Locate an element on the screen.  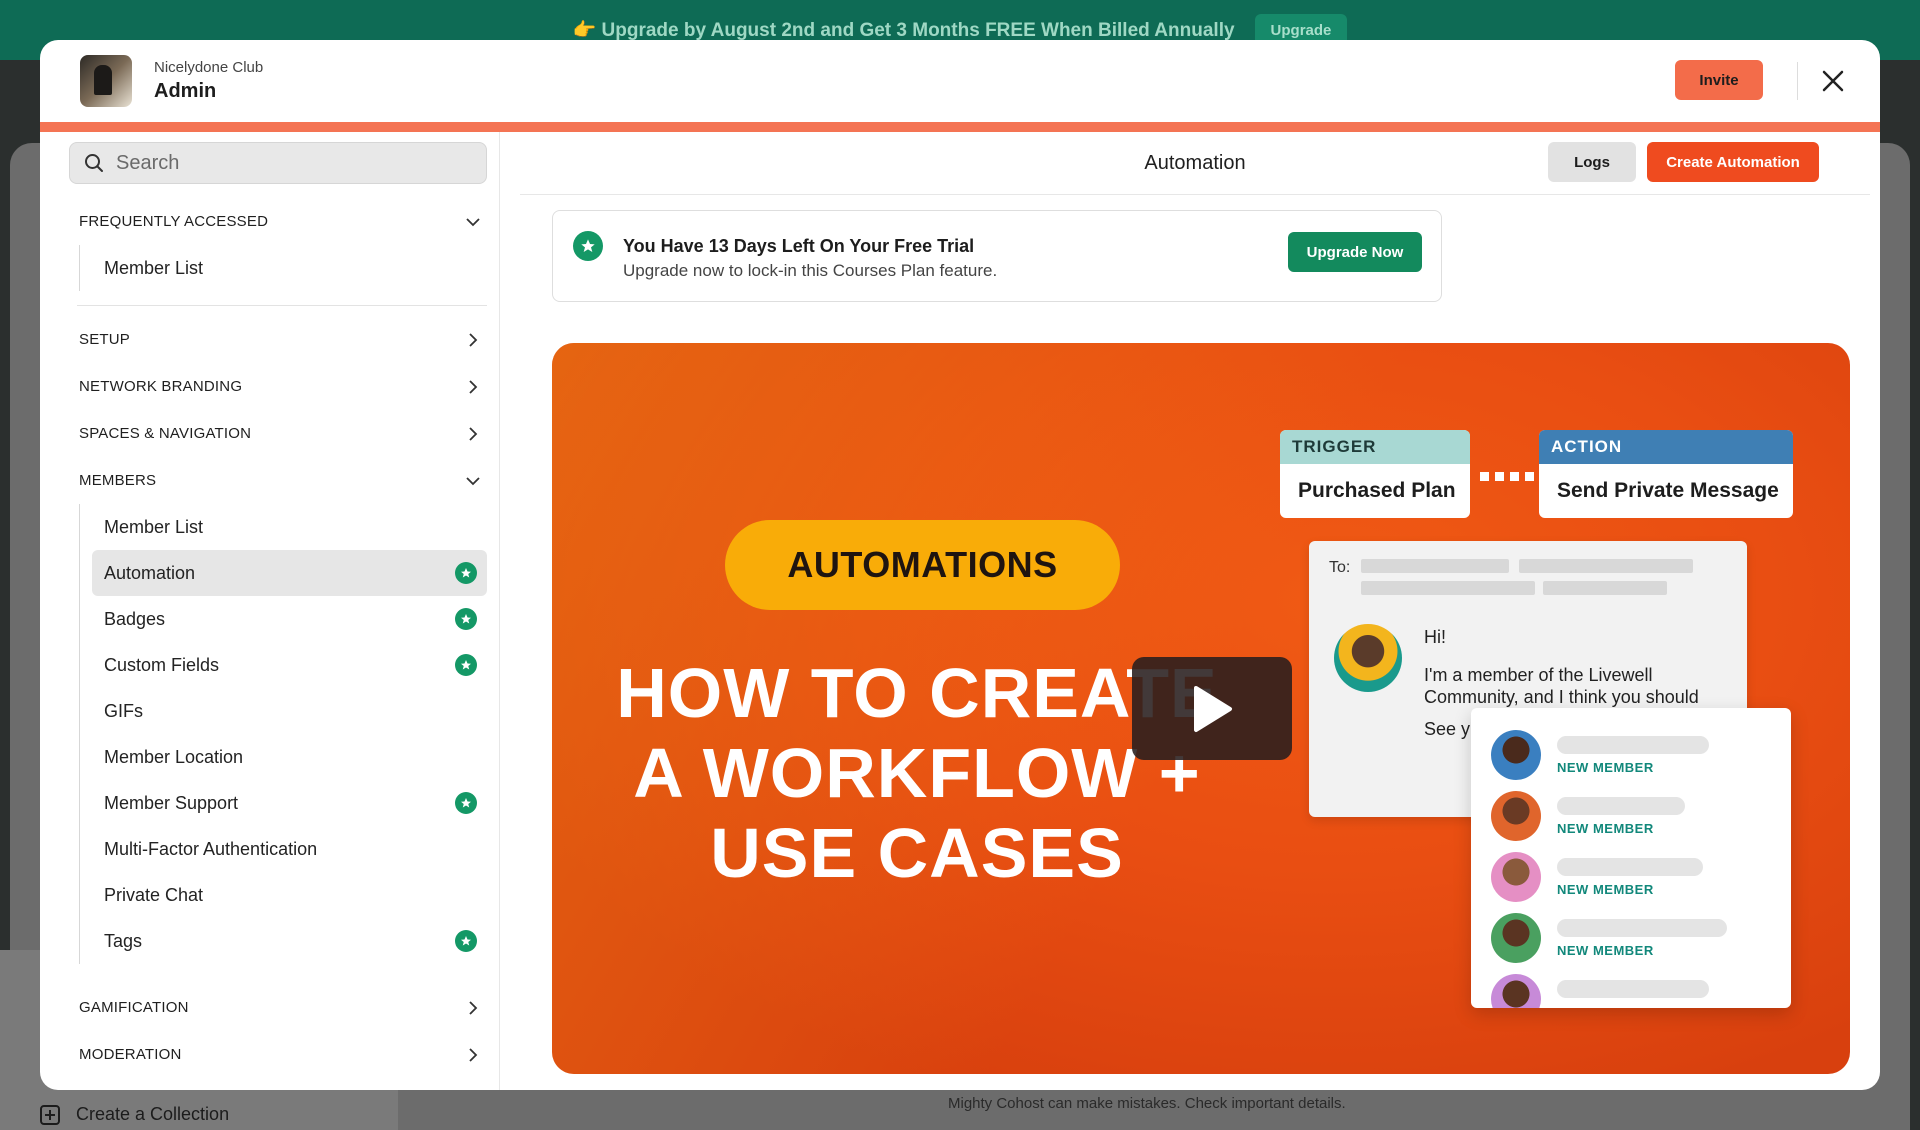
list-item is located at coordinates (1636, 991).